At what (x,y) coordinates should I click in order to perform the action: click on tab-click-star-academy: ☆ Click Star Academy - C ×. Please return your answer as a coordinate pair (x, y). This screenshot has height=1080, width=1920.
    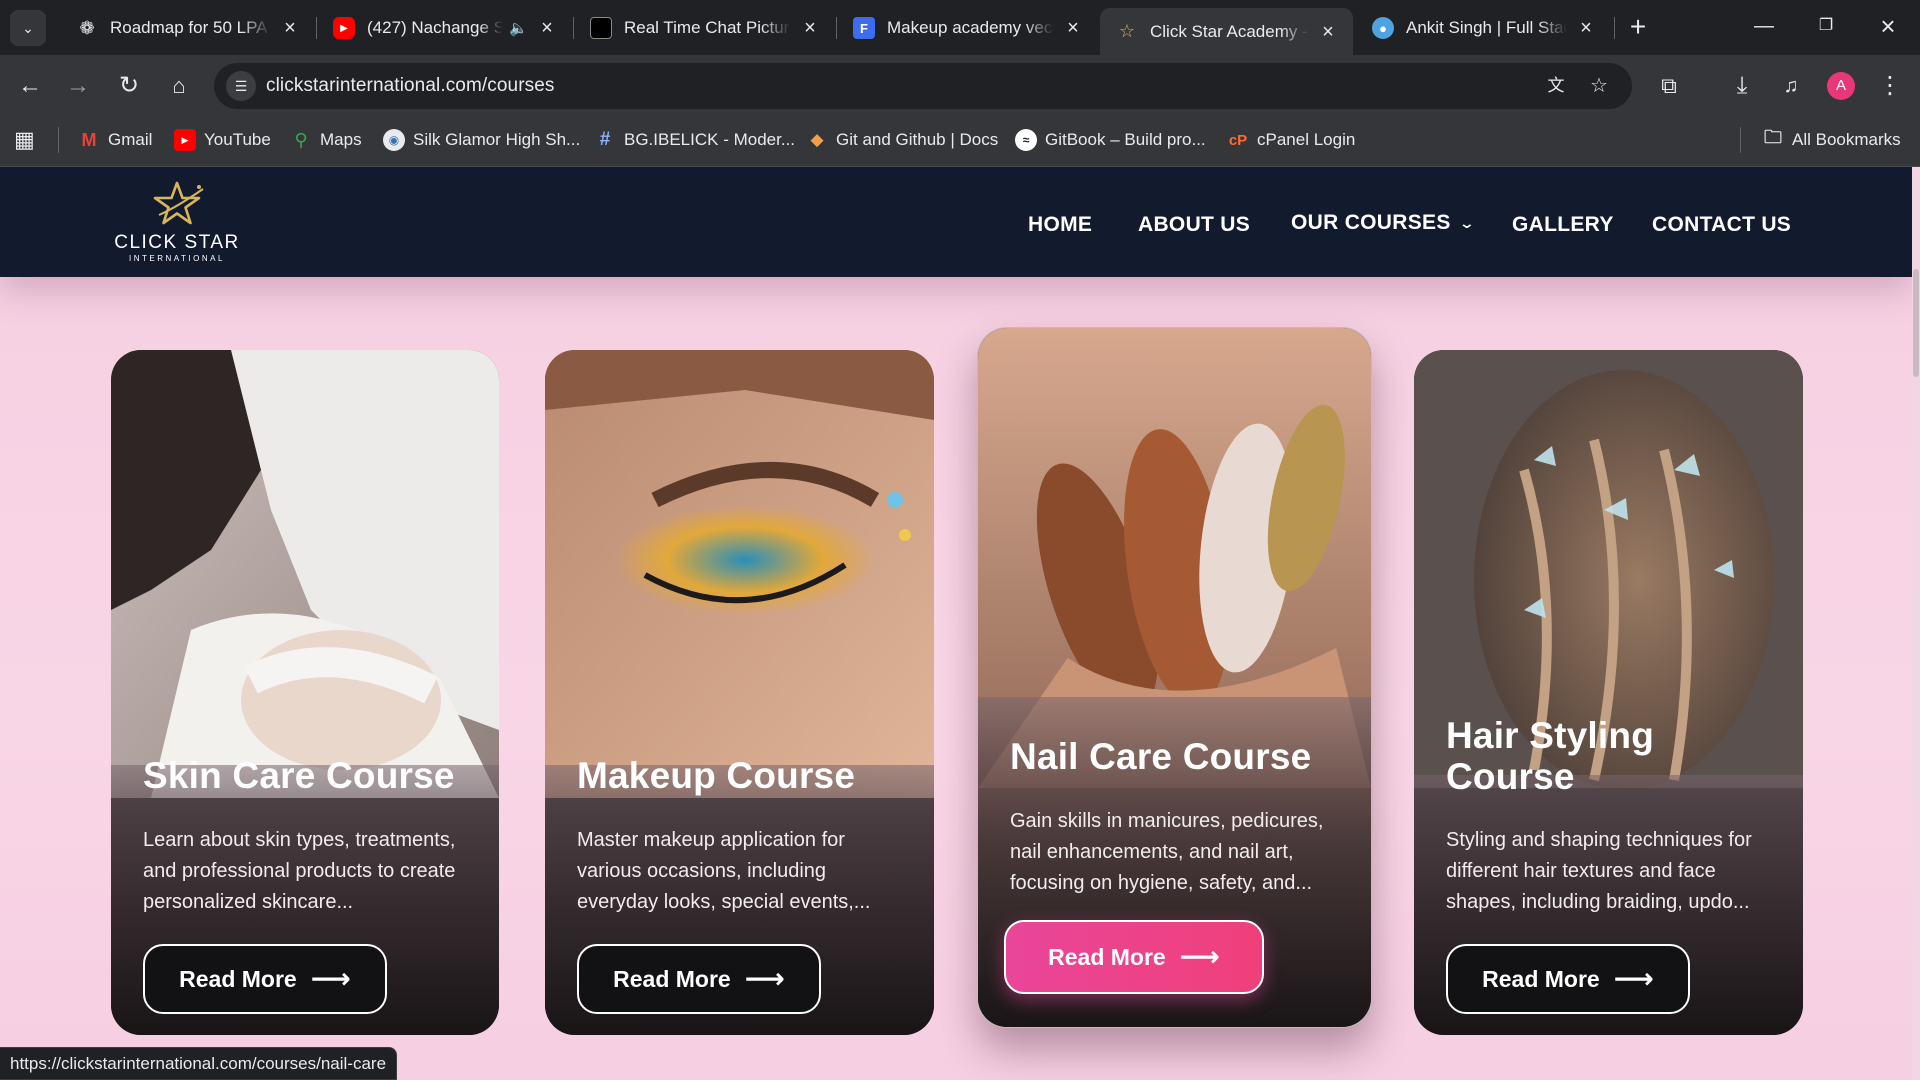
    Looking at the image, I should click on (1226, 31).